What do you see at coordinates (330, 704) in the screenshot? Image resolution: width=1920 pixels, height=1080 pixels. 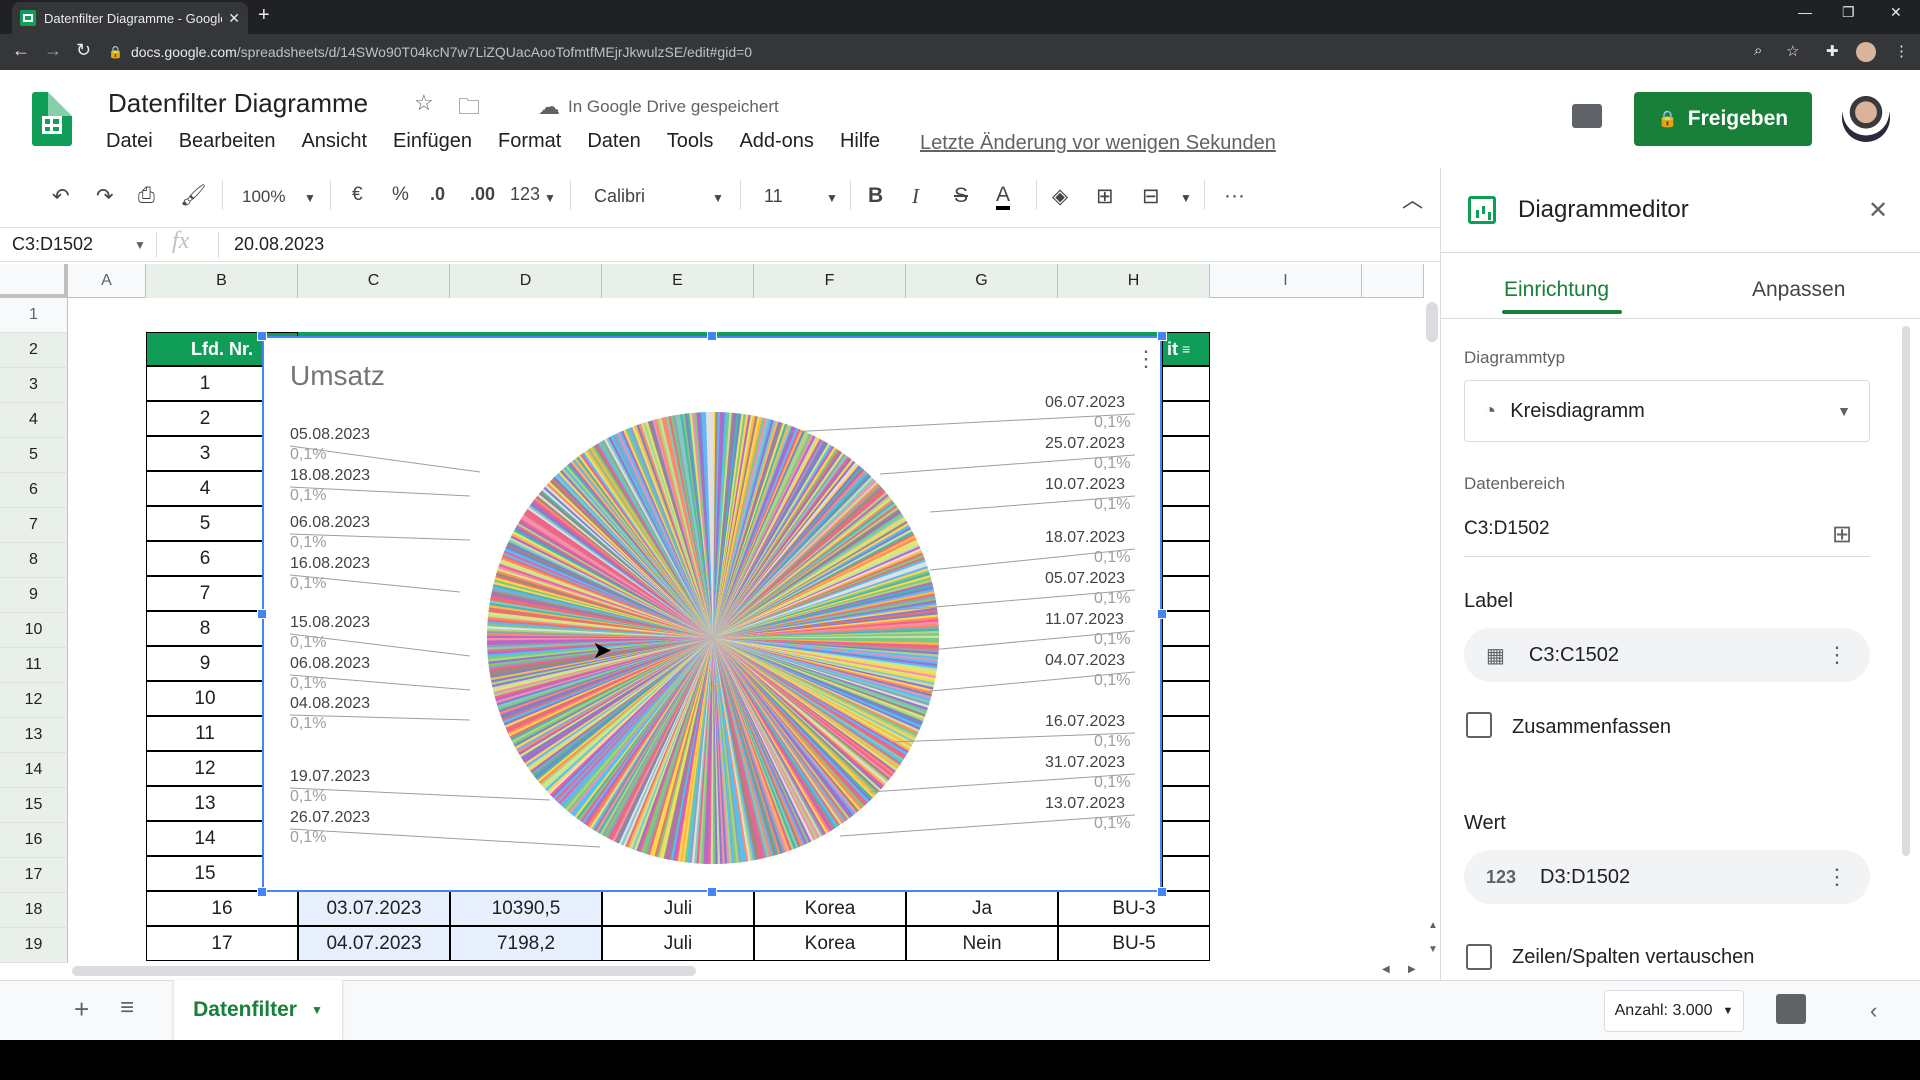 I see `pie-label-date: 04.08.2023` at bounding box center [330, 704].